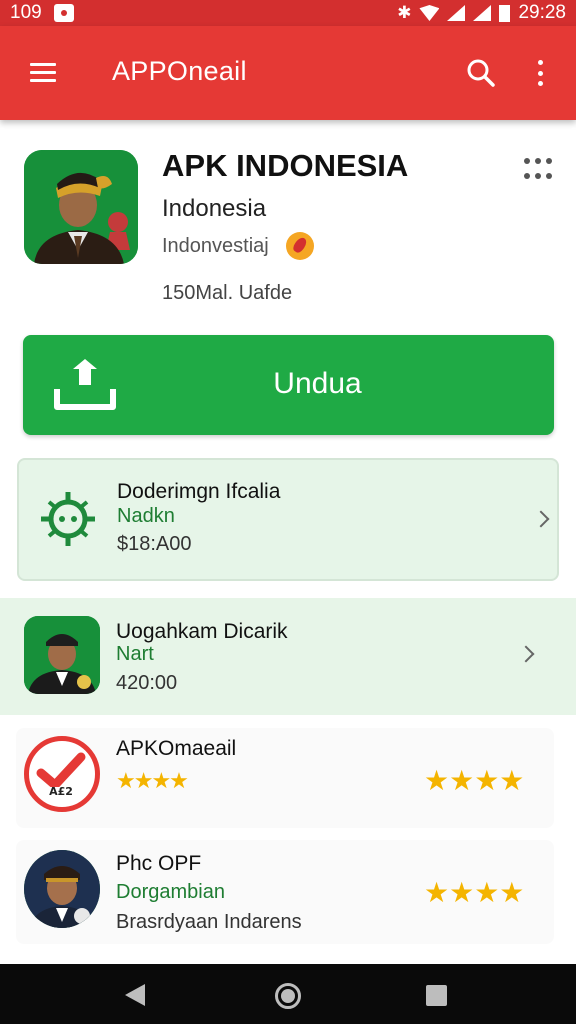 This screenshot has width=576, height=1024. What do you see at coordinates (154, 544) in the screenshot?
I see `list-item-price: $18:A00` at bounding box center [154, 544].